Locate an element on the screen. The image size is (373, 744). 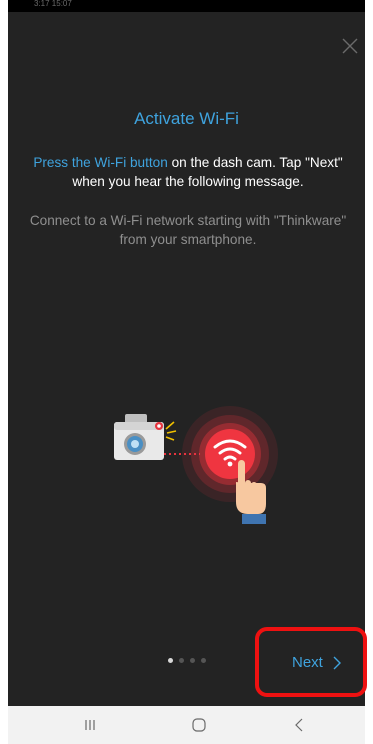
page-title: Activate Wi-Fi is located at coordinates (186, 118).